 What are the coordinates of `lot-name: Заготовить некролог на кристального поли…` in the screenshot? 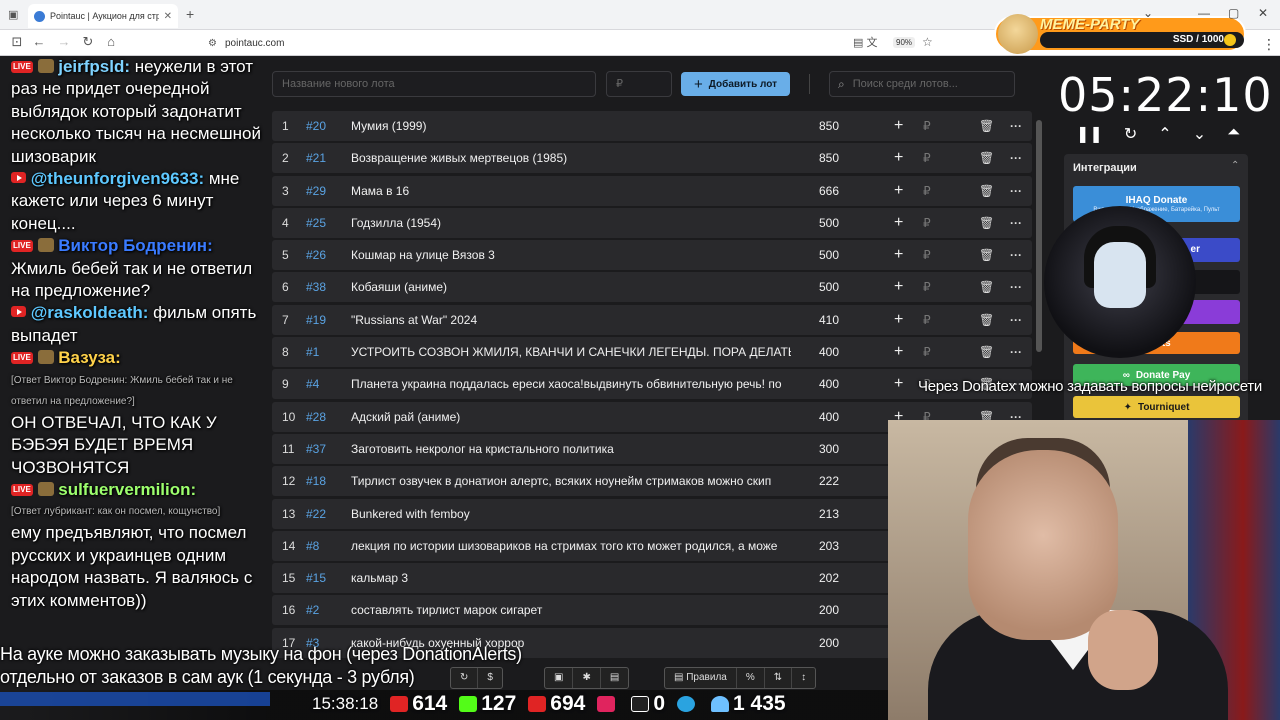 It's located at (571, 449).